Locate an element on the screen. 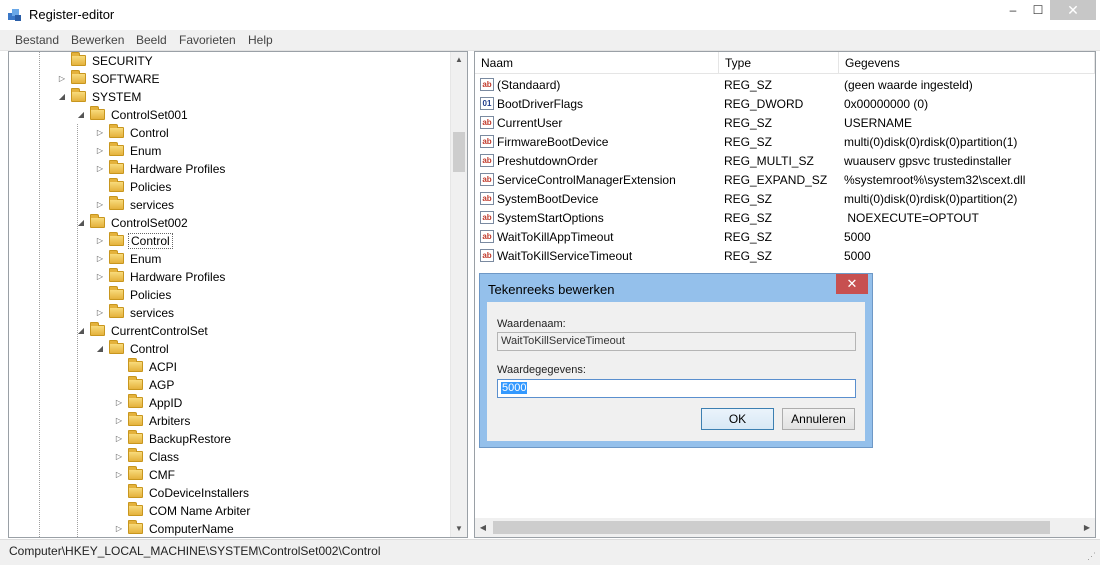 The image size is (1100, 565). cancel-button: Annuleren is located at coordinates (818, 419).